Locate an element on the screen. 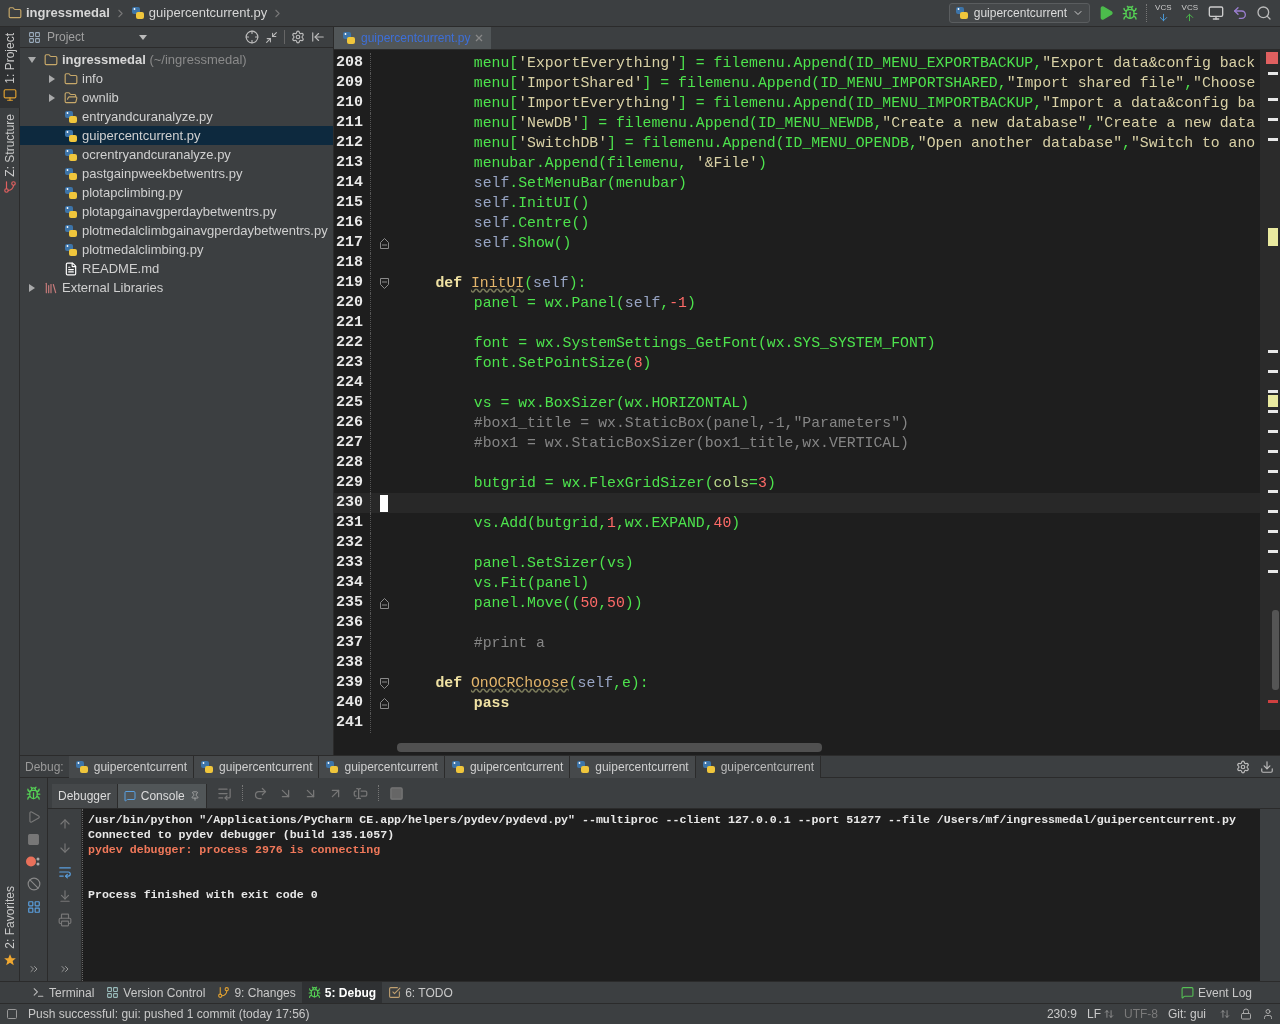 The image size is (1280, 1024). tree-item: plotapgainavgperdaybetwentrs.py is located at coordinates (176, 211).